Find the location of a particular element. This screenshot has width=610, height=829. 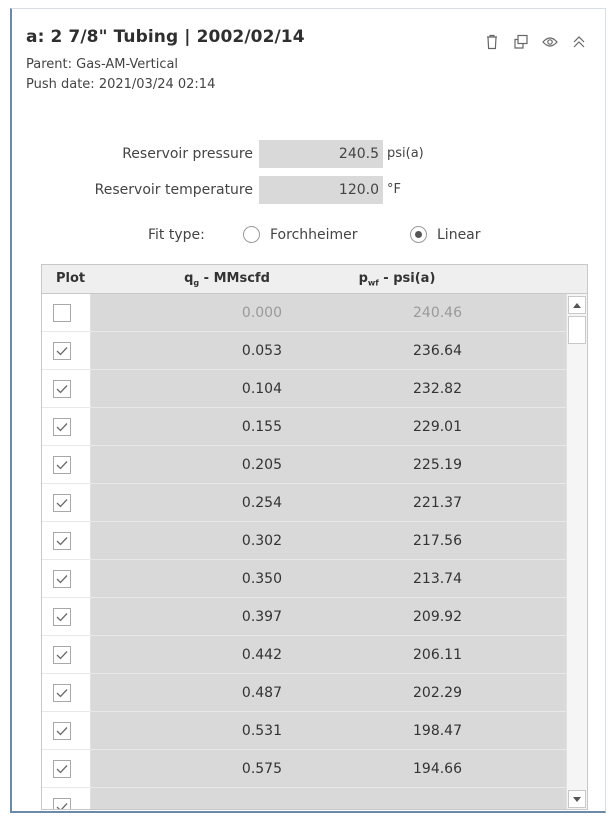

fit-type-label: Fit type: is located at coordinates (176, 235).